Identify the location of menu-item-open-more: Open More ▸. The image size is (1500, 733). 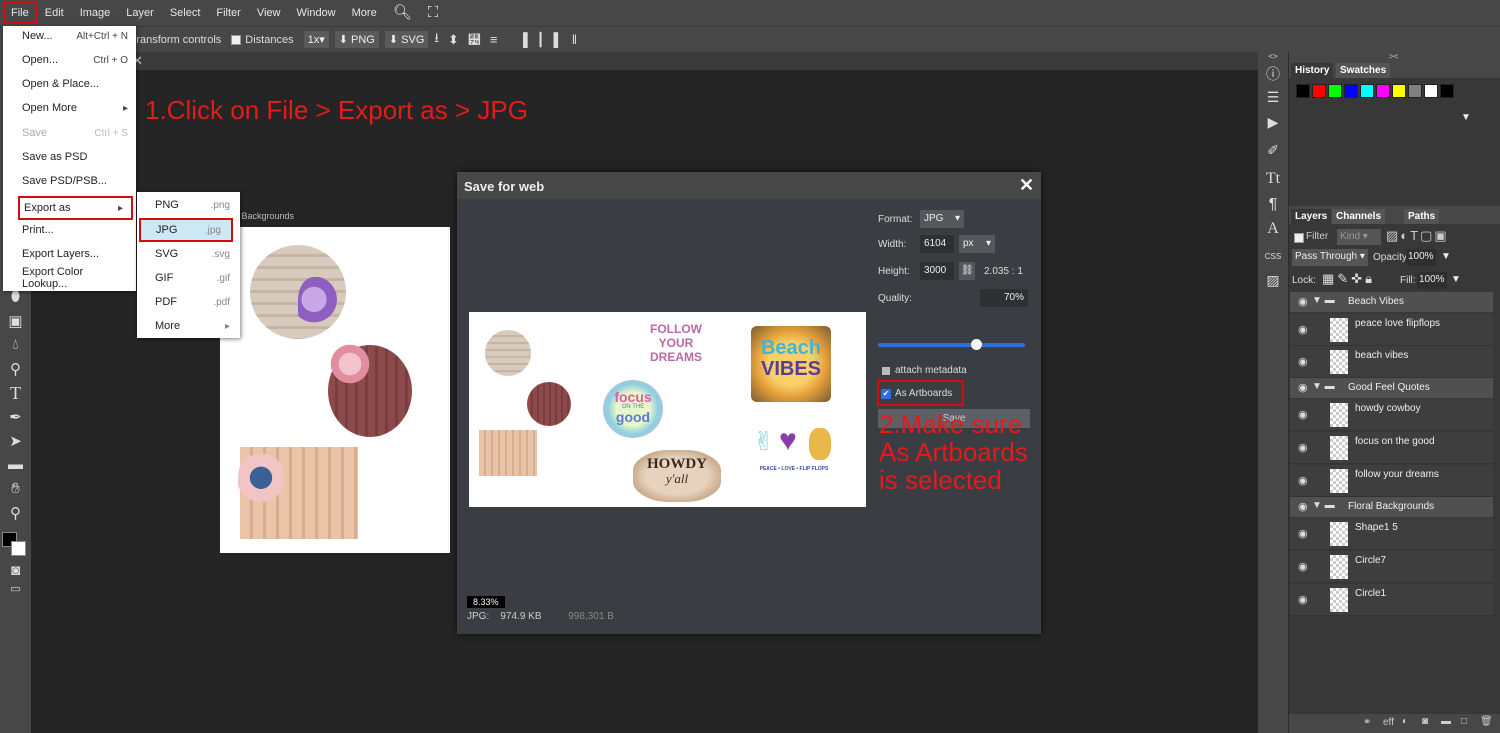
(69, 108).